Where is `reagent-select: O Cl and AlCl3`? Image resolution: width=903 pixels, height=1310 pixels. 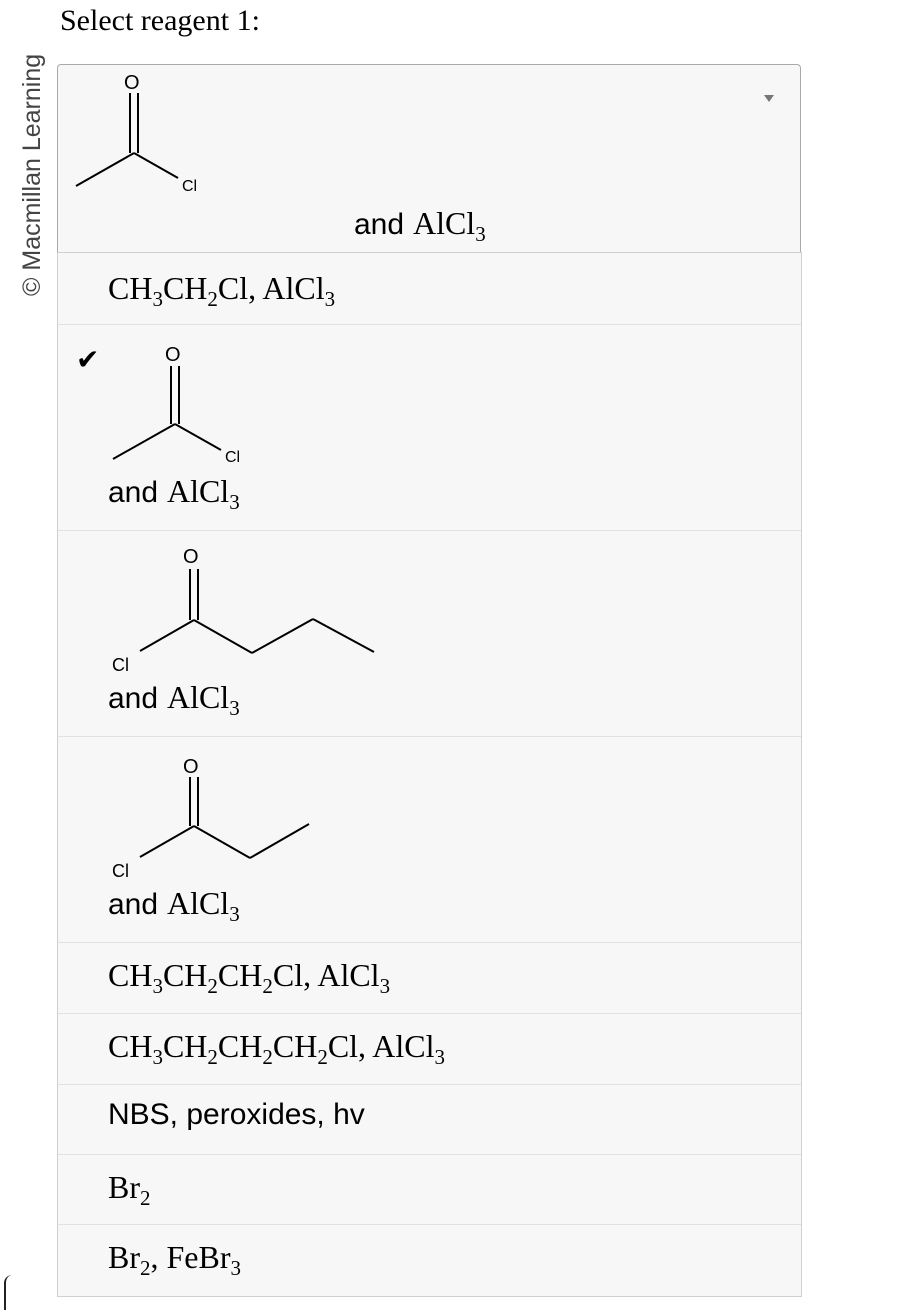
reagent-select: O Cl and AlCl3 is located at coordinates (429, 158).